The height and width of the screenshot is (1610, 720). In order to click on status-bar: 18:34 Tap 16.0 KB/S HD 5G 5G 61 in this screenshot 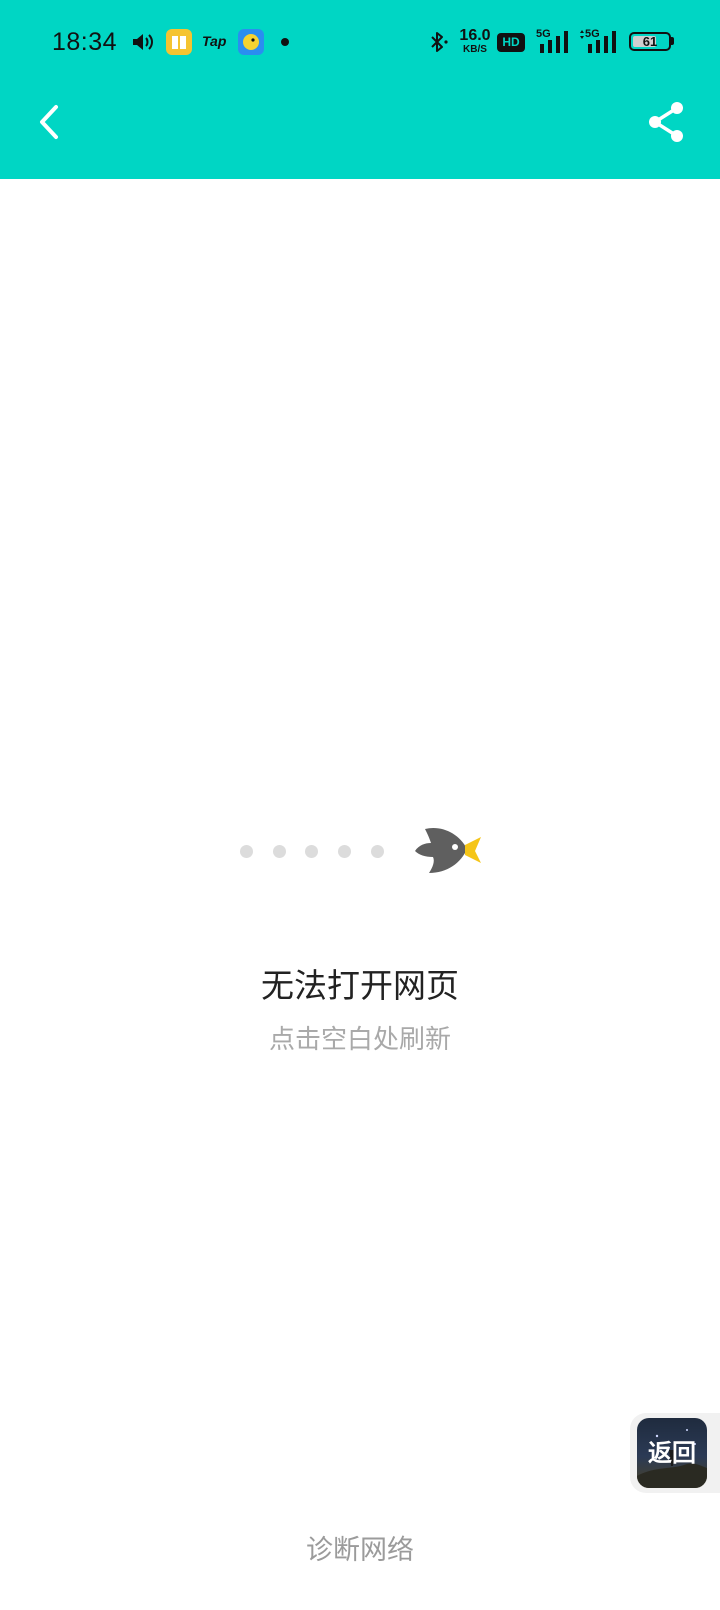, I will do `click(360, 43)`.